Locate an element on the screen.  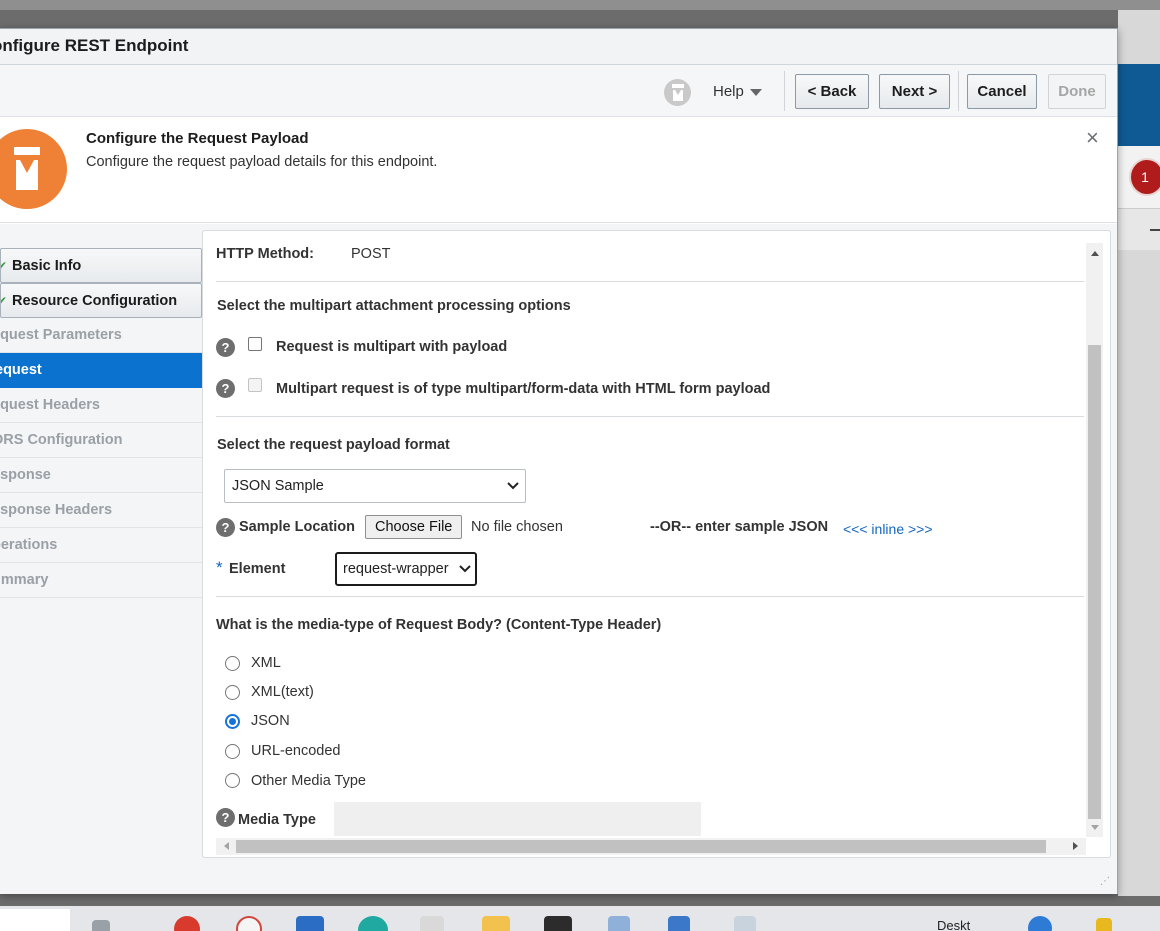
file-explorer-icon is located at coordinates (496, 923).